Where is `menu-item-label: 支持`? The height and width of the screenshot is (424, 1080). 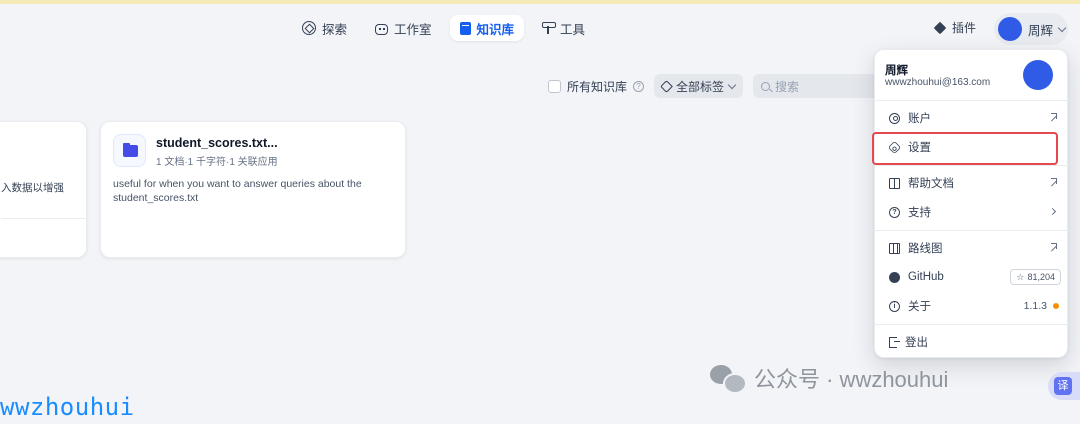 menu-item-label: 支持 is located at coordinates (919, 213).